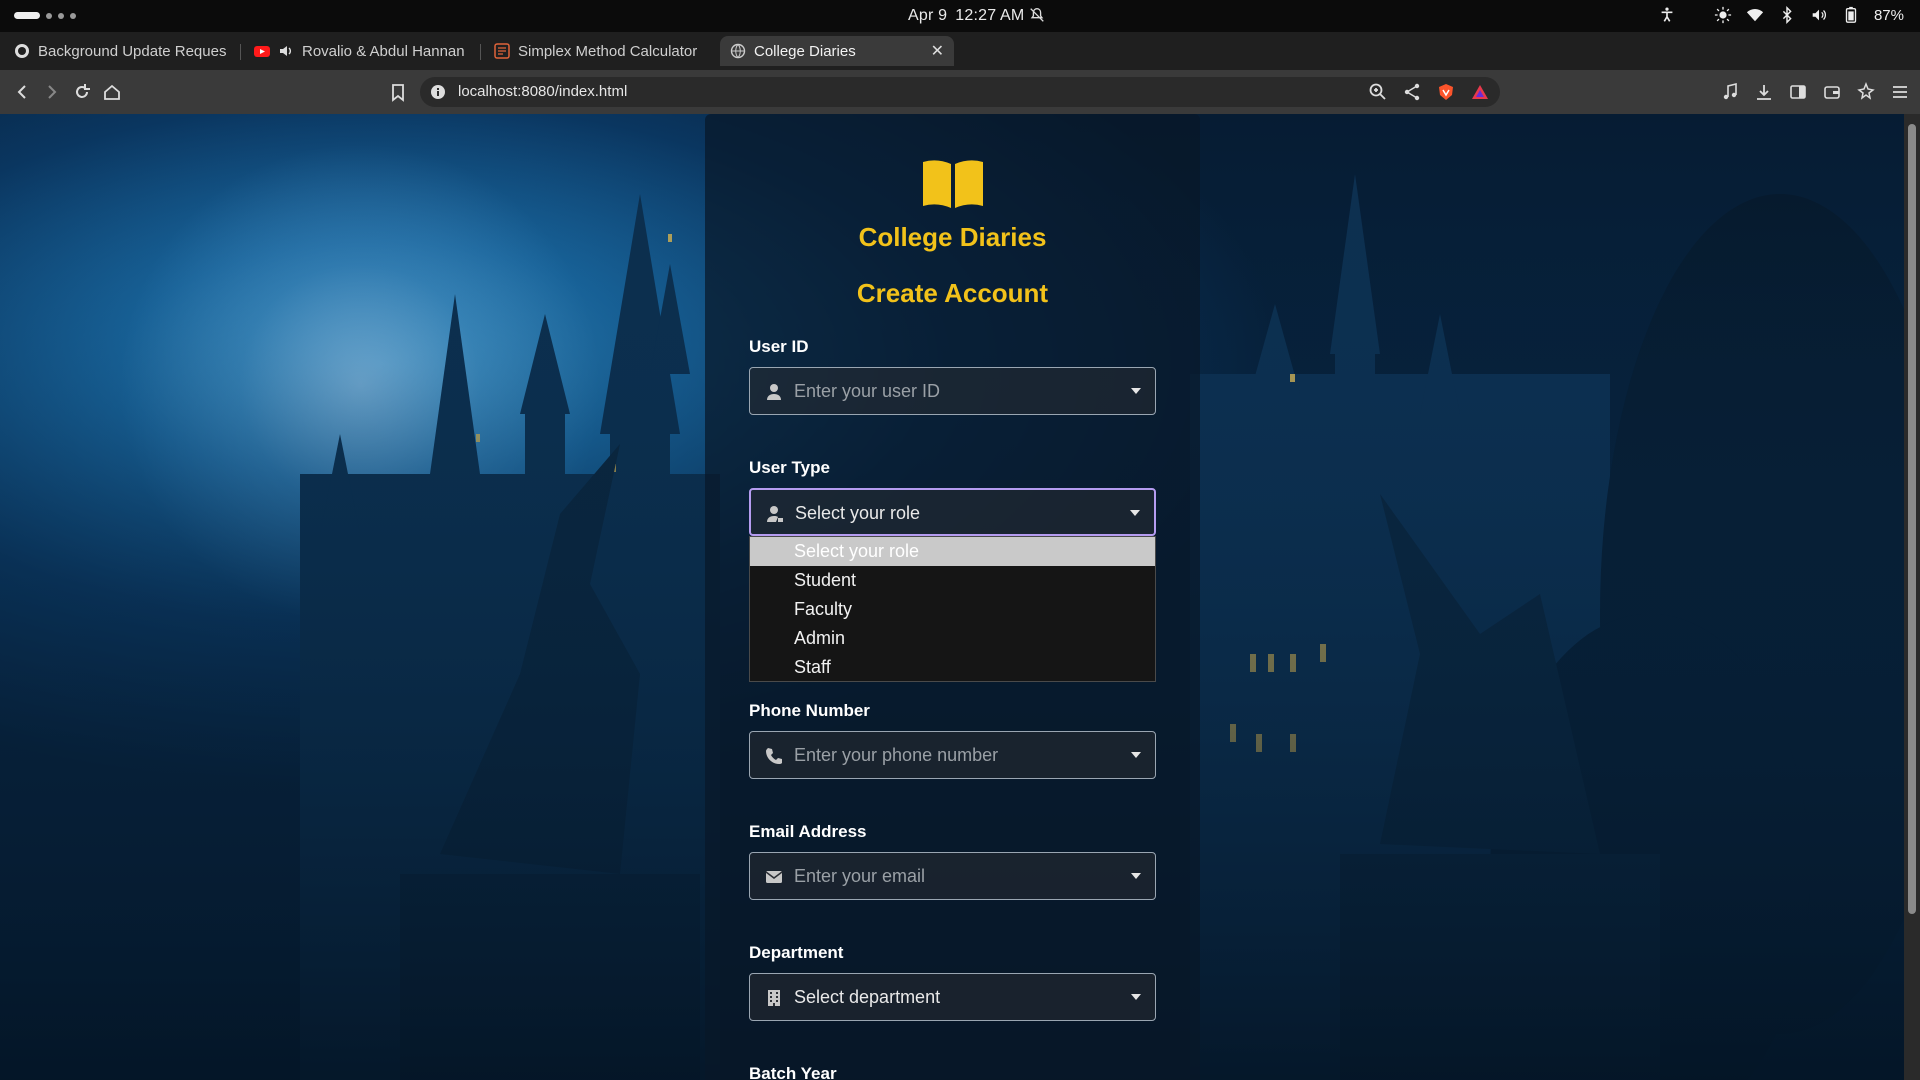 Image resolution: width=1920 pixels, height=1080 pixels. I want to click on reload-button, so click(82, 92).